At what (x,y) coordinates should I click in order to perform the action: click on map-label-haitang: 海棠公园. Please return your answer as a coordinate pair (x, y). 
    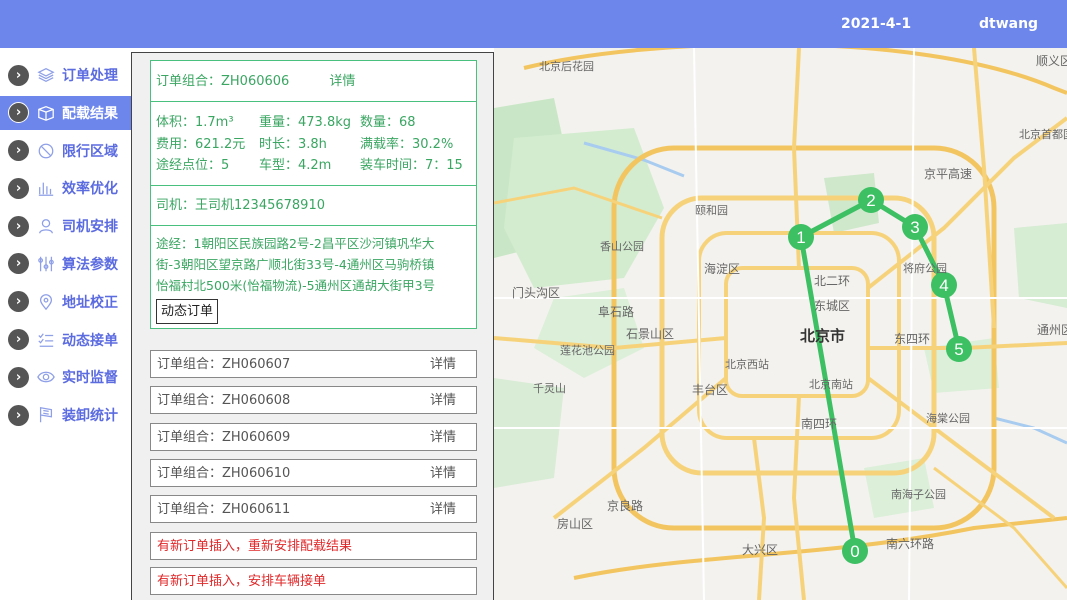
    Looking at the image, I should click on (948, 418).